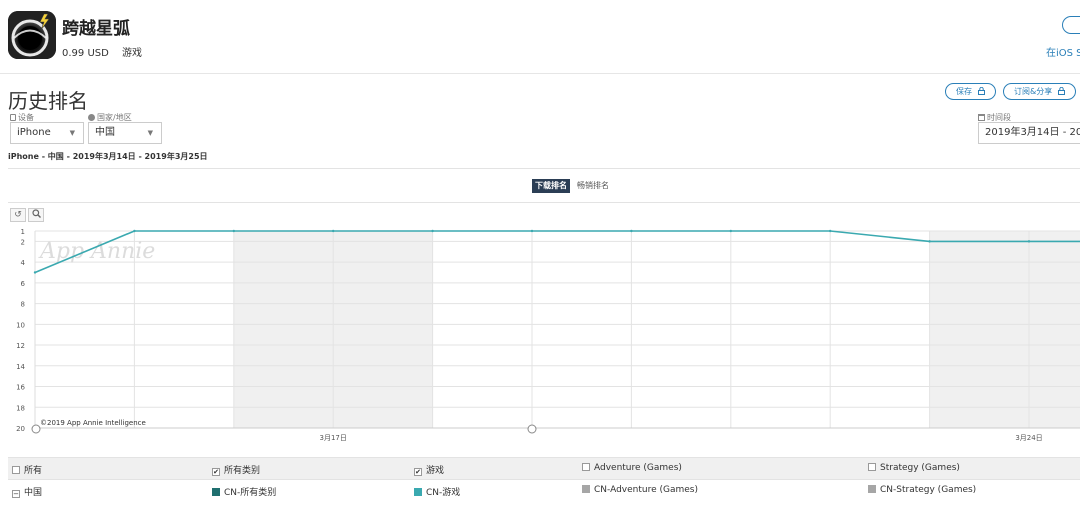 This screenshot has height=509, width=1080. I want to click on app-header: 跨越星弧 0.99 USD 游戏 在iOS S, so click(540, 37).